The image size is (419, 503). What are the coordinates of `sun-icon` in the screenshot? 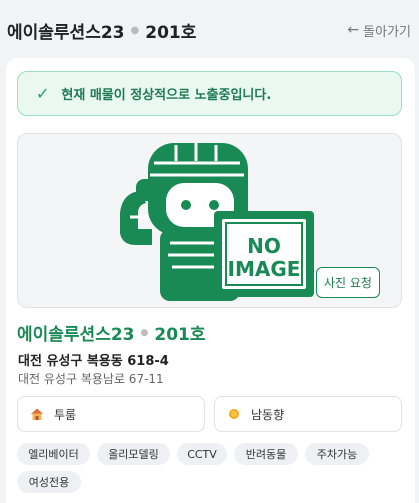 It's located at (234, 414).